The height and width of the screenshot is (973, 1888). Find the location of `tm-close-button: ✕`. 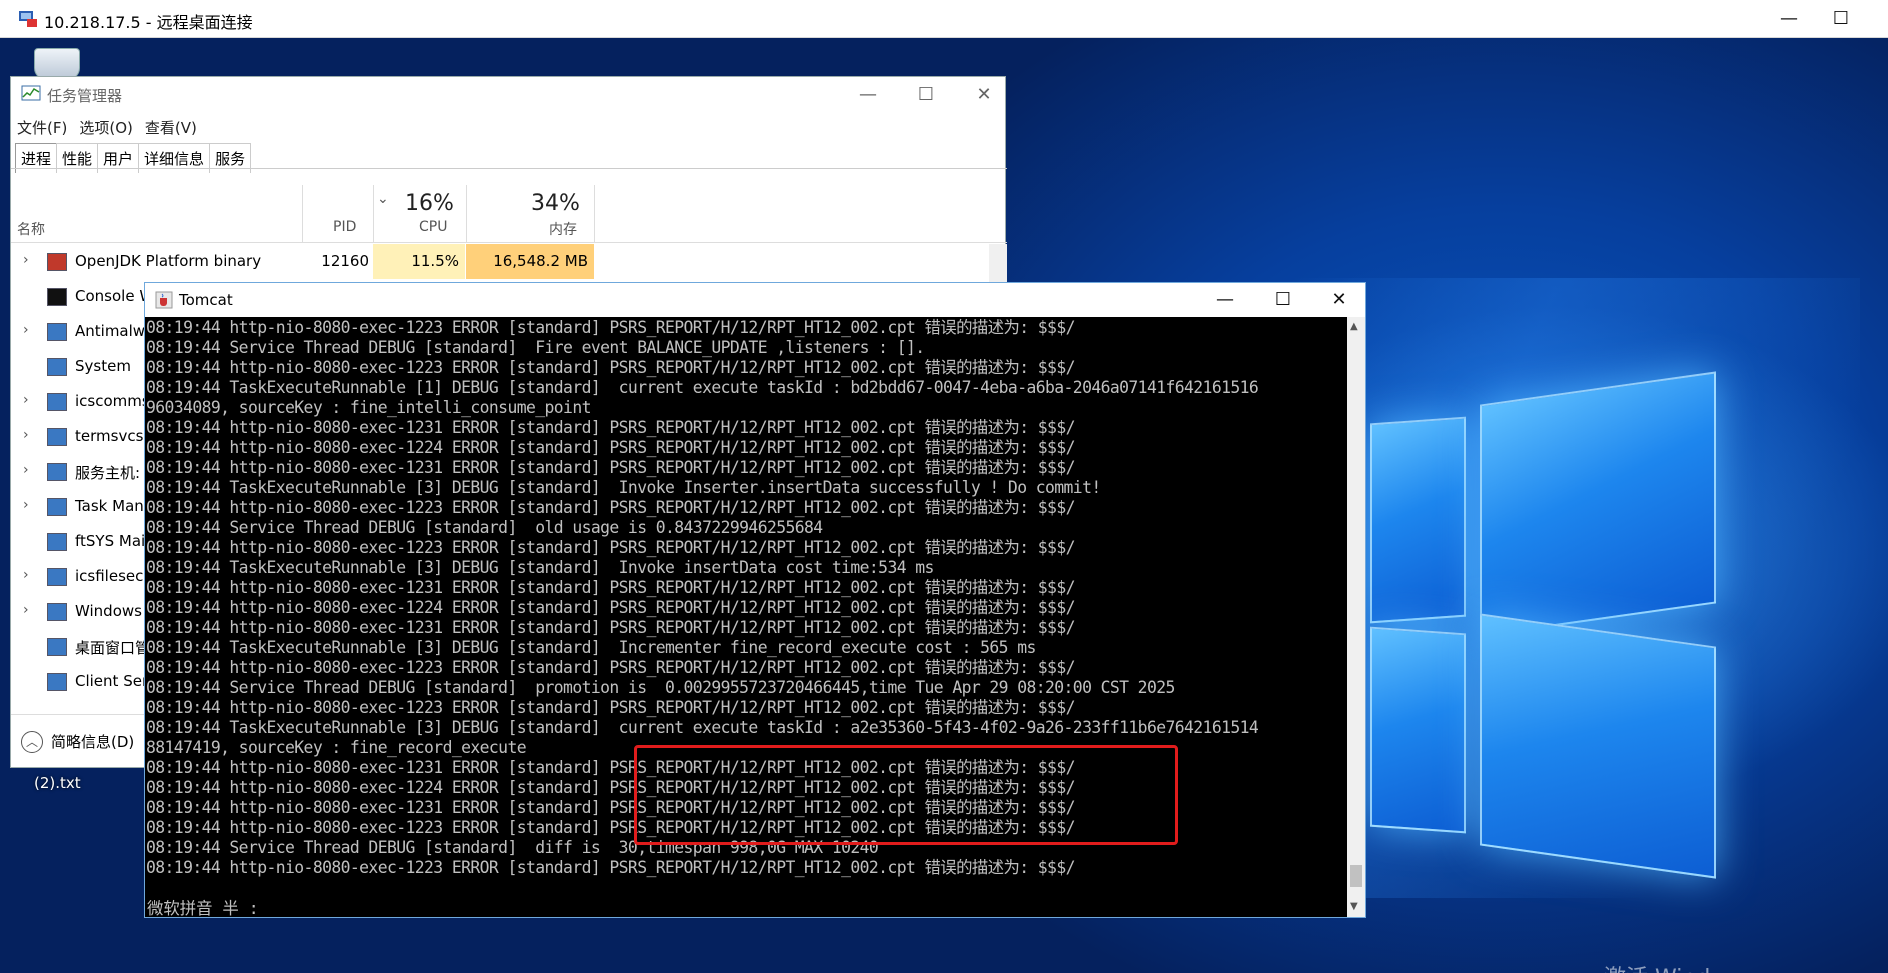

tm-close-button: ✕ is located at coordinates (984, 95).